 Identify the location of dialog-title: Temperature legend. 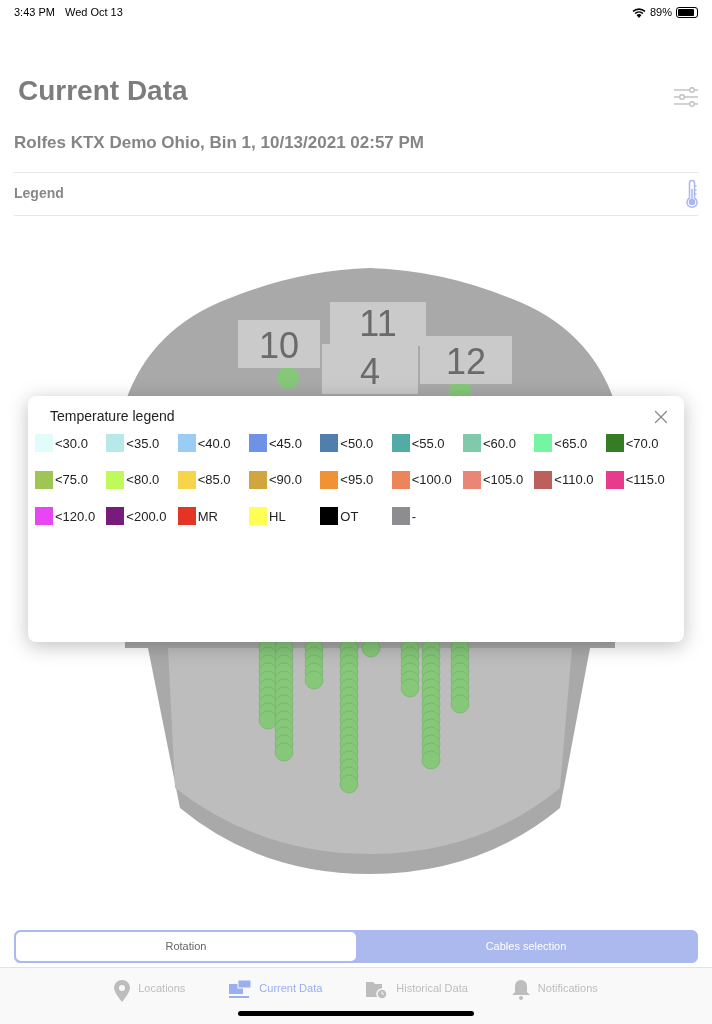
(112, 416).